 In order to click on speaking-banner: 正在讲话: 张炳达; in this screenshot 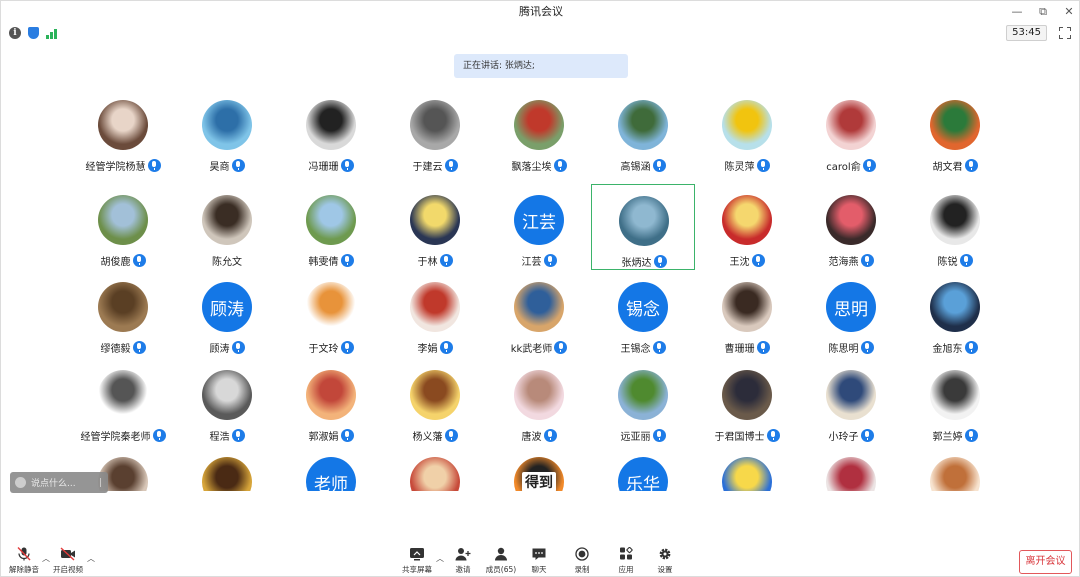, I will do `click(541, 66)`.